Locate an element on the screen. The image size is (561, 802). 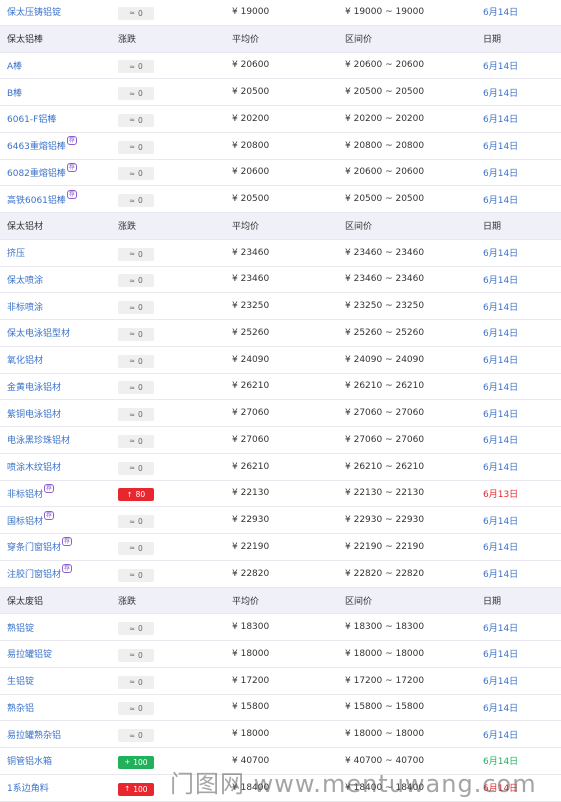
product-link: 6082重熔铝棒荐 is located at coordinates (42, 170).